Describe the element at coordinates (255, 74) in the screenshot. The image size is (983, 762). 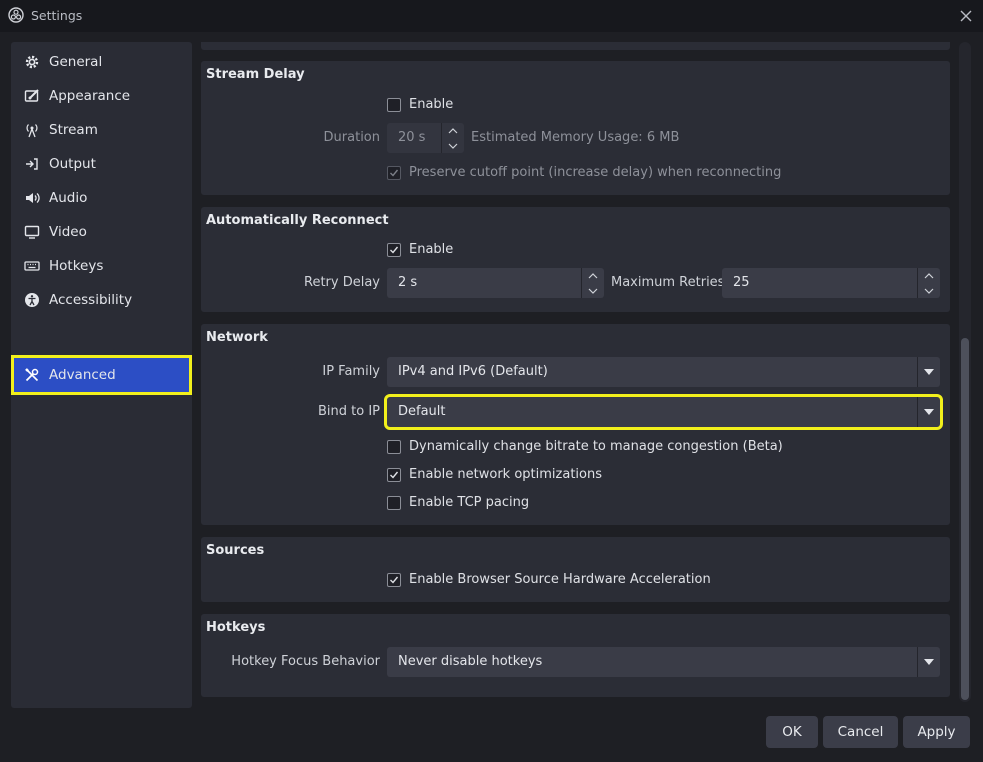
I see `group-title: Stream Delay` at that location.